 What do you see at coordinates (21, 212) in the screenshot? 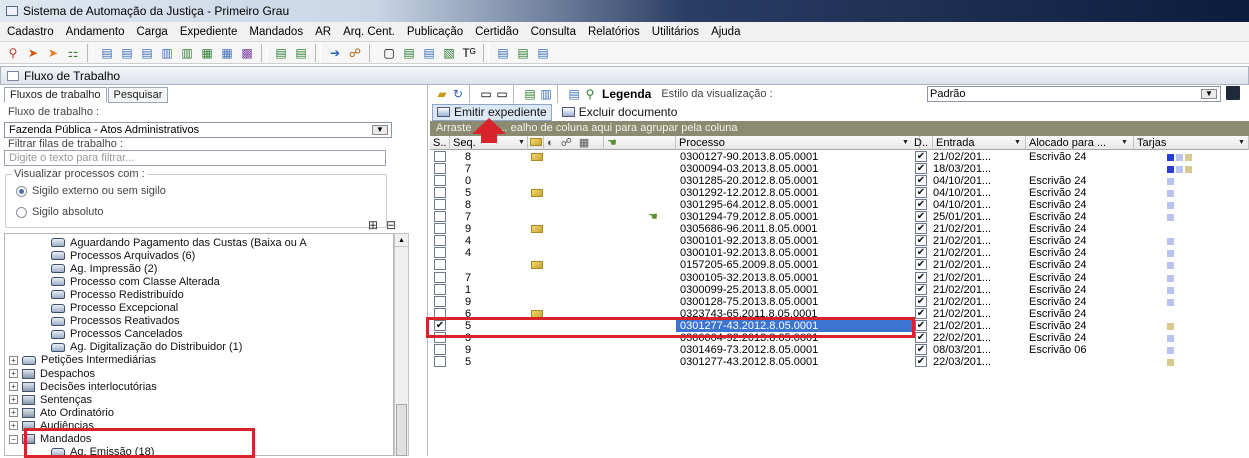
I see `radio-dot-off` at bounding box center [21, 212].